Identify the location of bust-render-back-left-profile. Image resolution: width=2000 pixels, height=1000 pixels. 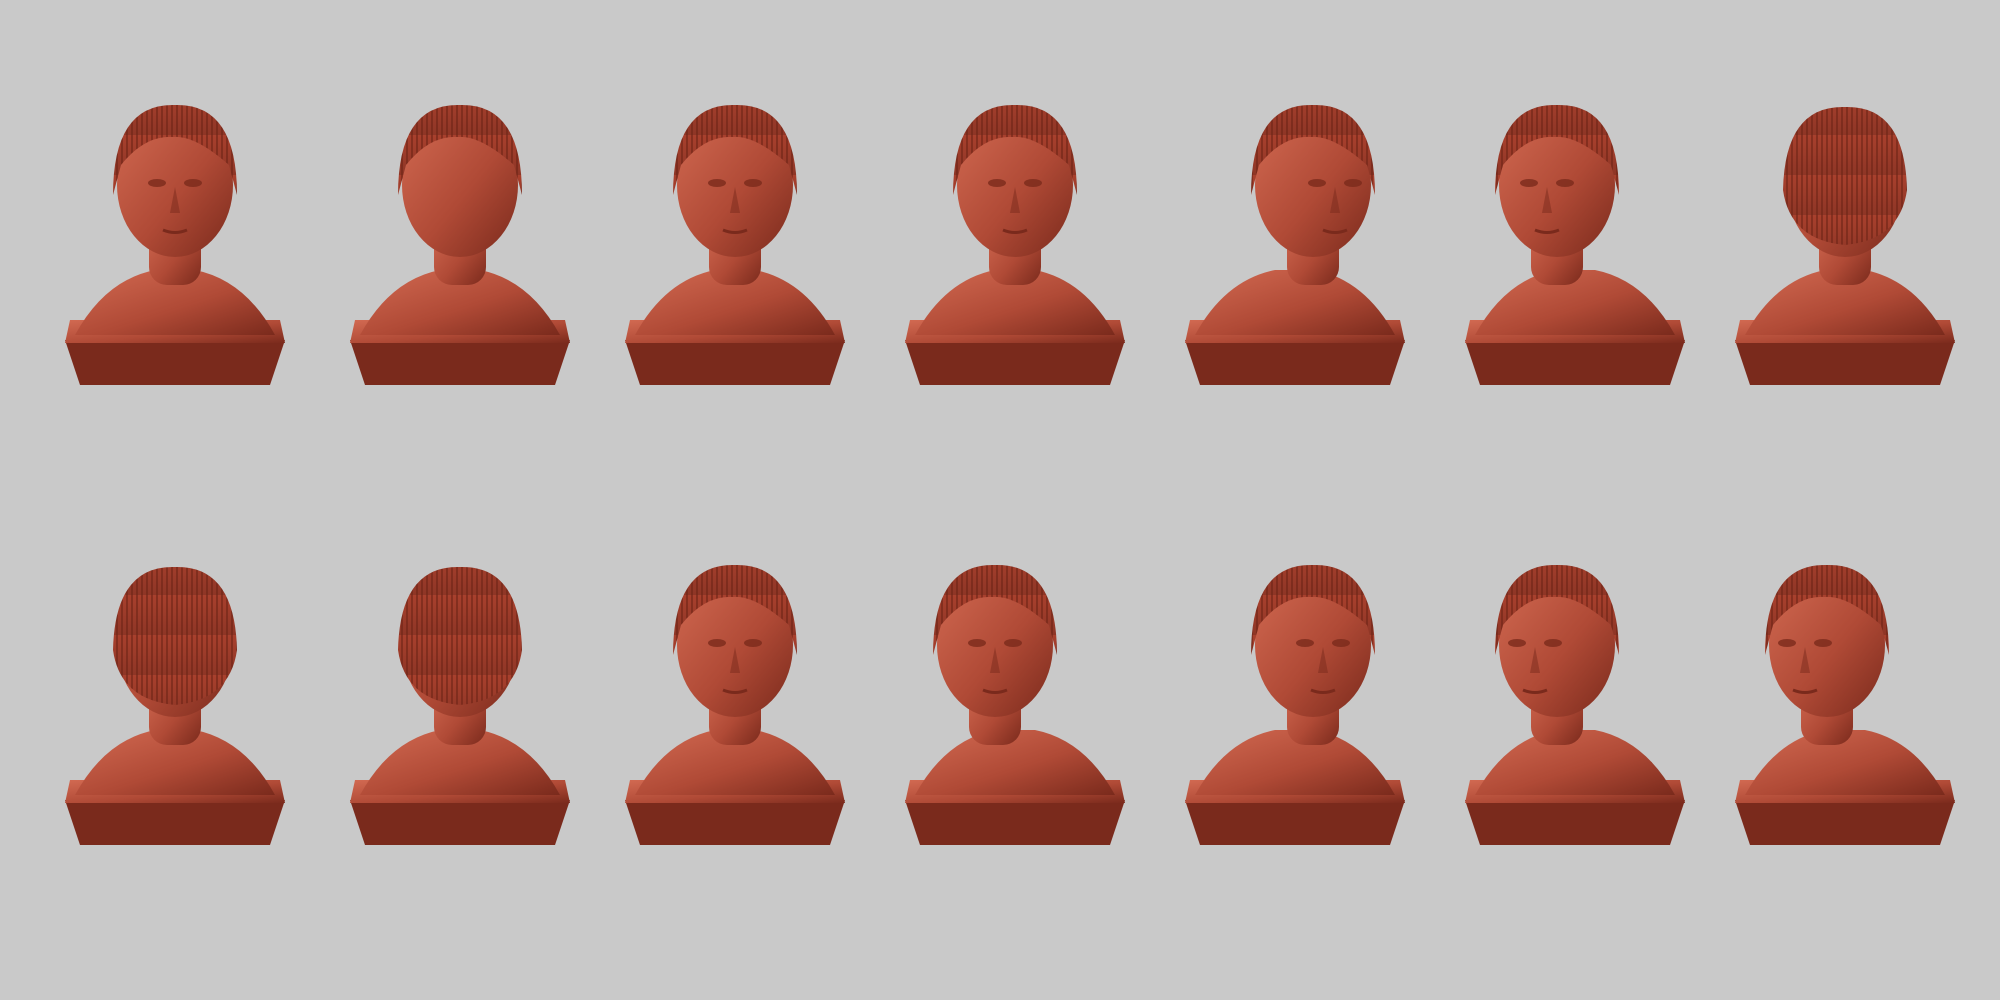
(1575, 725).